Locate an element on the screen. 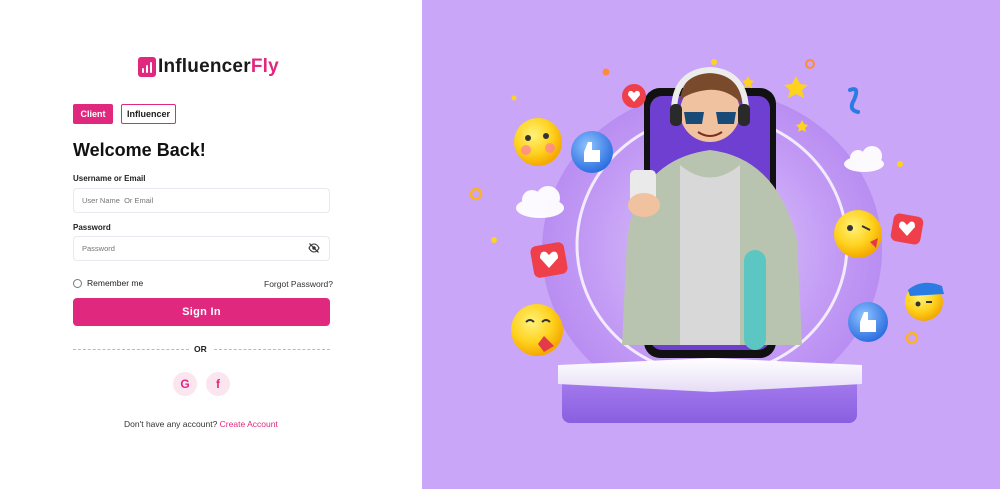 This screenshot has height=493, width=1000. brand-logo: InfluencerFly is located at coordinates (208, 67).